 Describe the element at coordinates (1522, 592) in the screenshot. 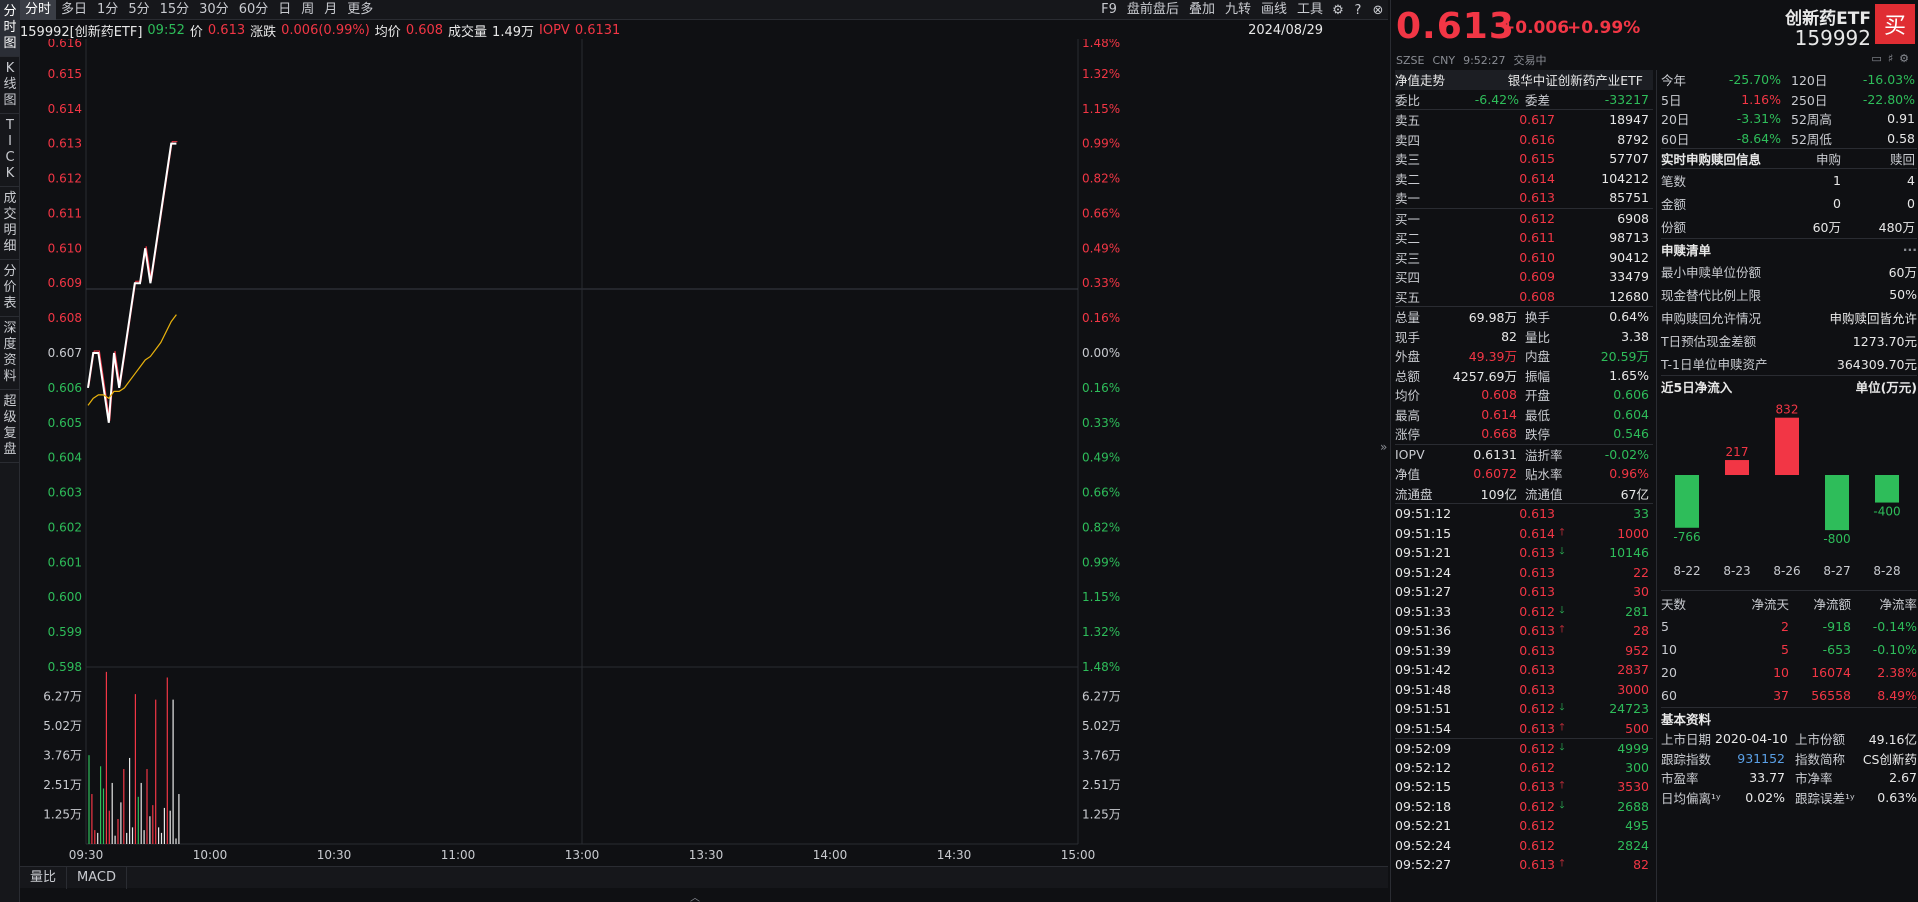

I see `tick-row: 09:51:27 0.613 30` at that location.